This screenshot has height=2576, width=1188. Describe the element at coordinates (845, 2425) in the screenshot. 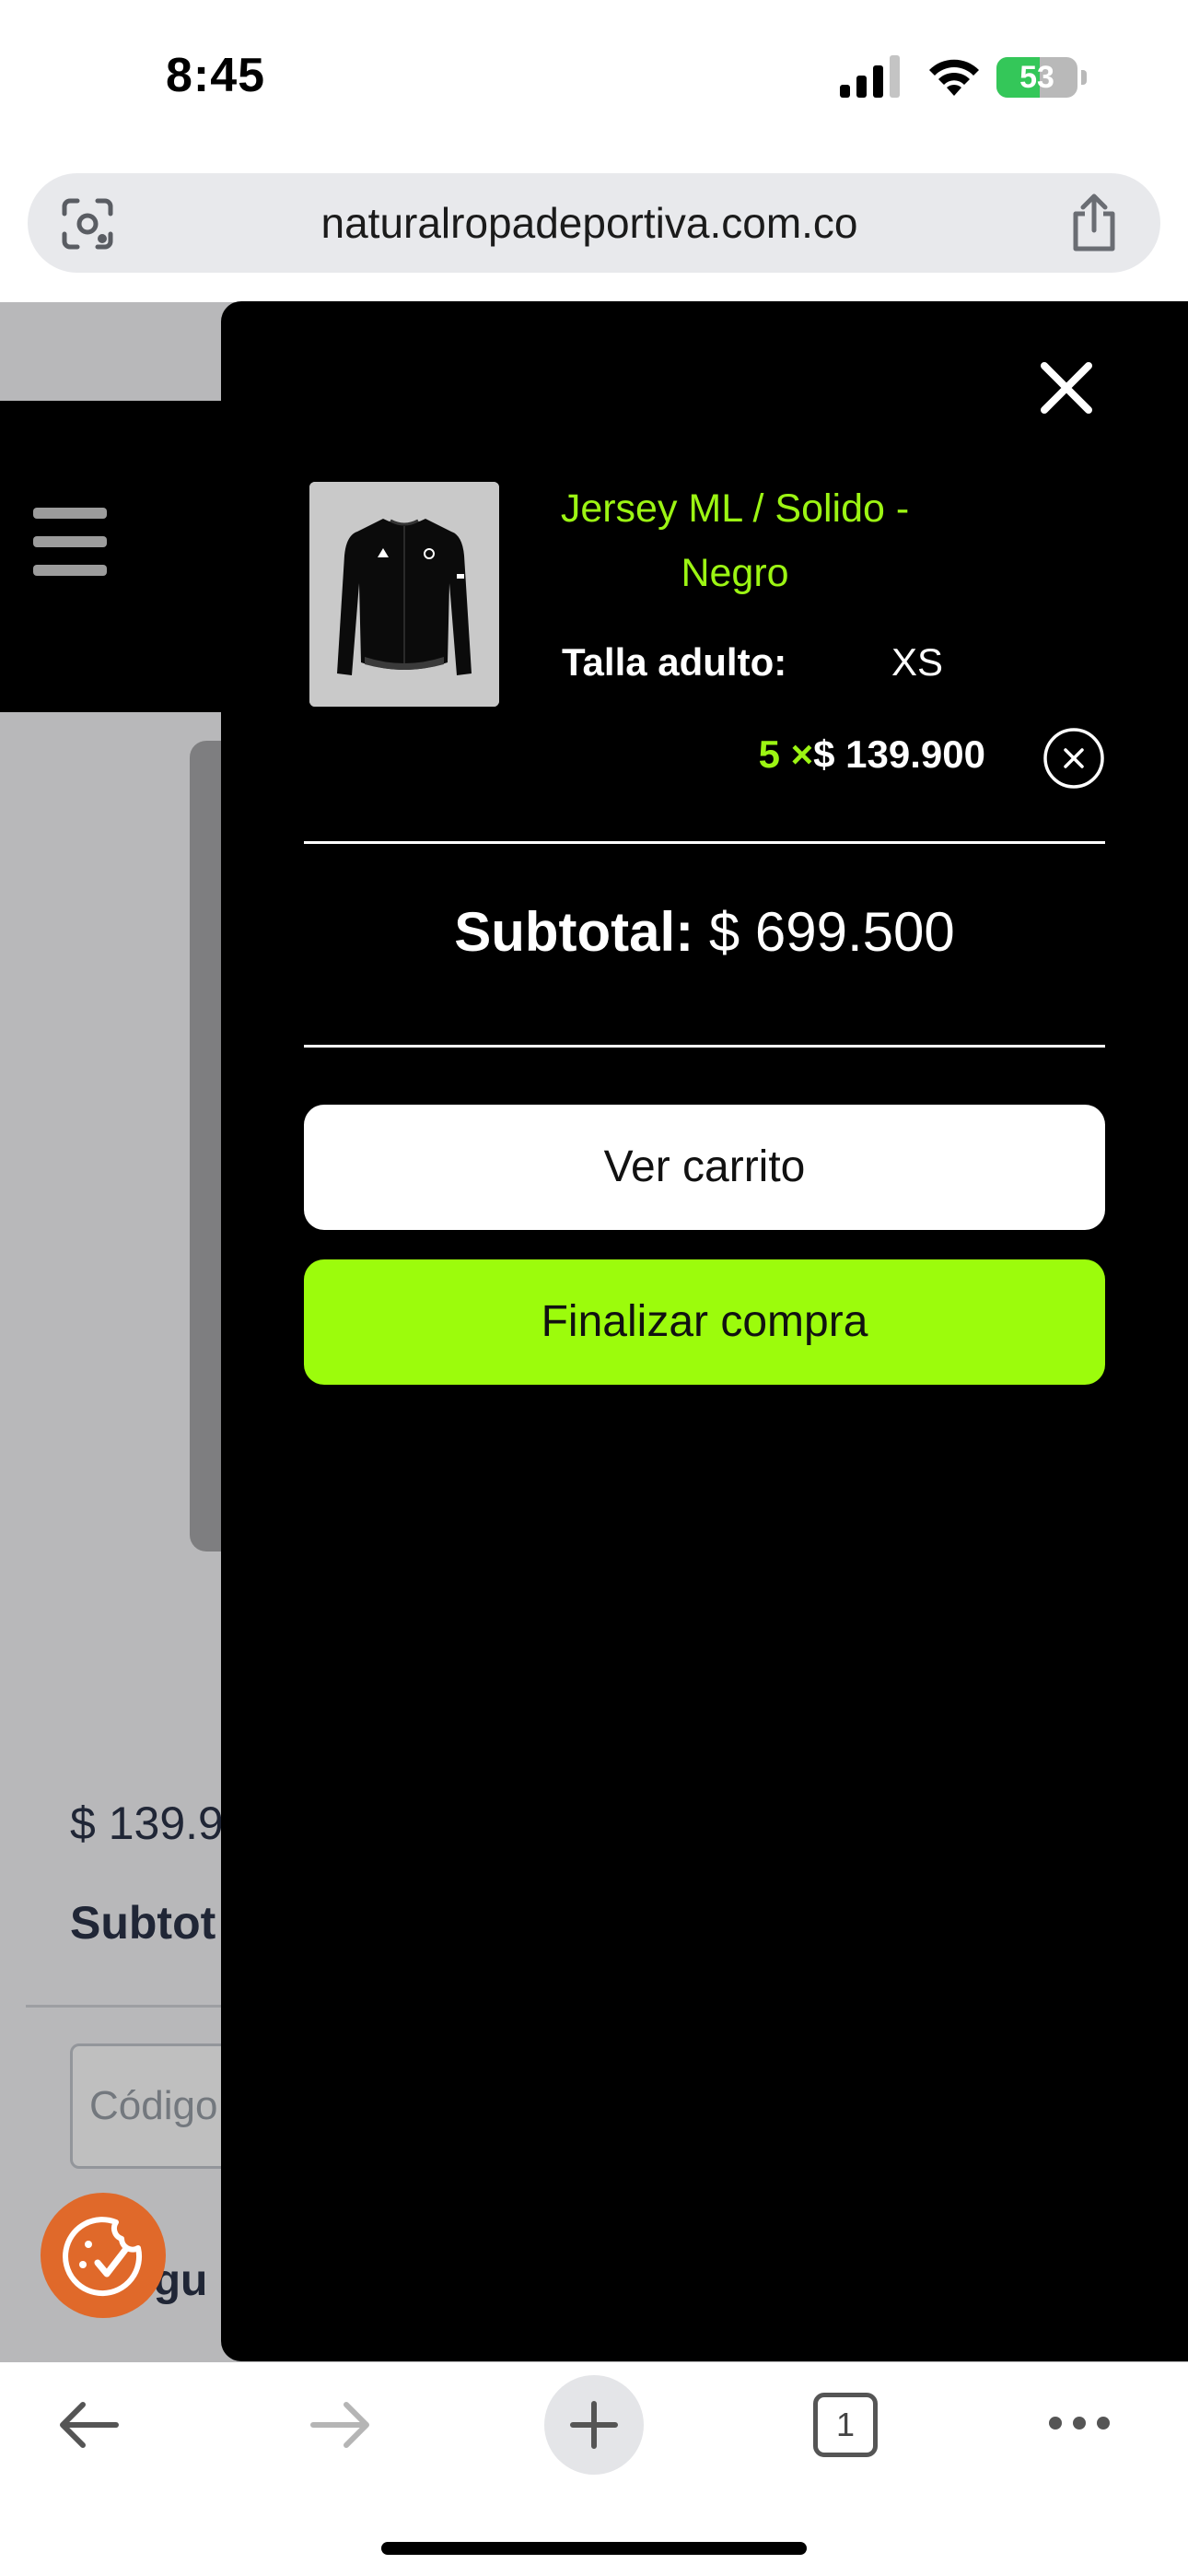

I see `tabs-button: 1` at that location.